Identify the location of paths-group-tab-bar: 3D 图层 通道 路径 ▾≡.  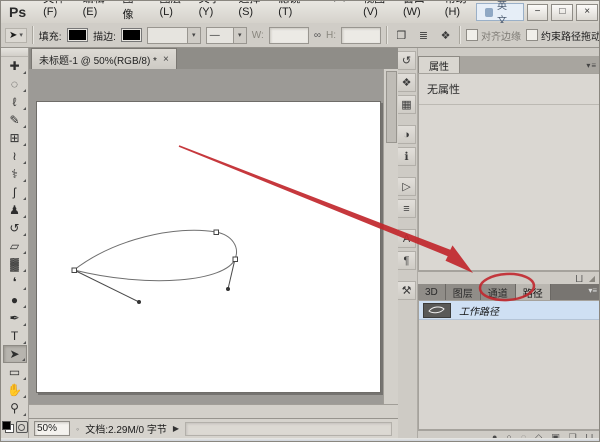
(508, 292).